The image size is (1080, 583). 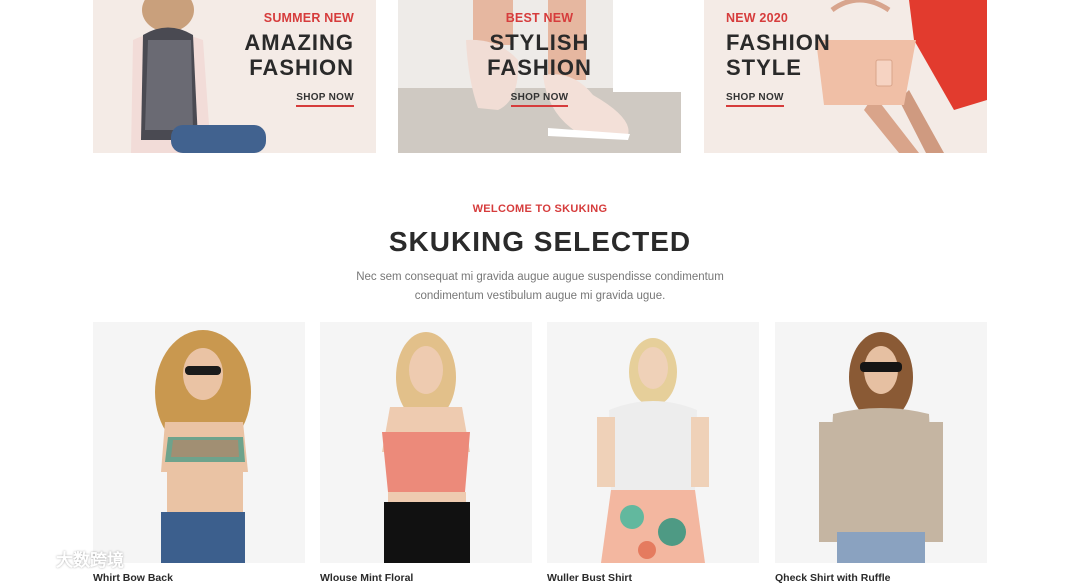 I want to click on banner-fashion-style: NEW 2020 FASHION STYLE SHOP NOW, so click(x=845, y=76).